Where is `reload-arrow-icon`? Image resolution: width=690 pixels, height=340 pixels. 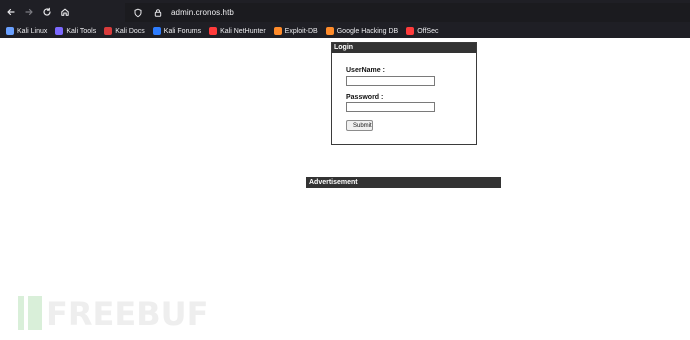 reload-arrow-icon is located at coordinates (47, 11).